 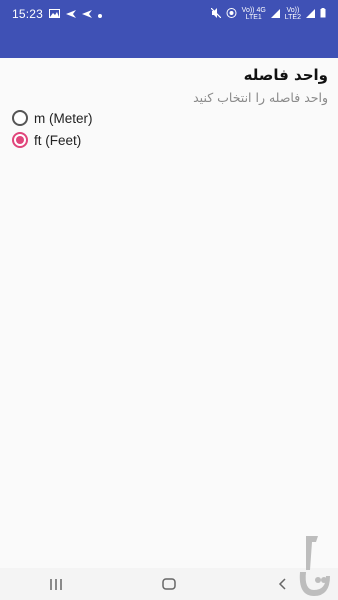 I want to click on gallery-icon, so click(x=55, y=14).